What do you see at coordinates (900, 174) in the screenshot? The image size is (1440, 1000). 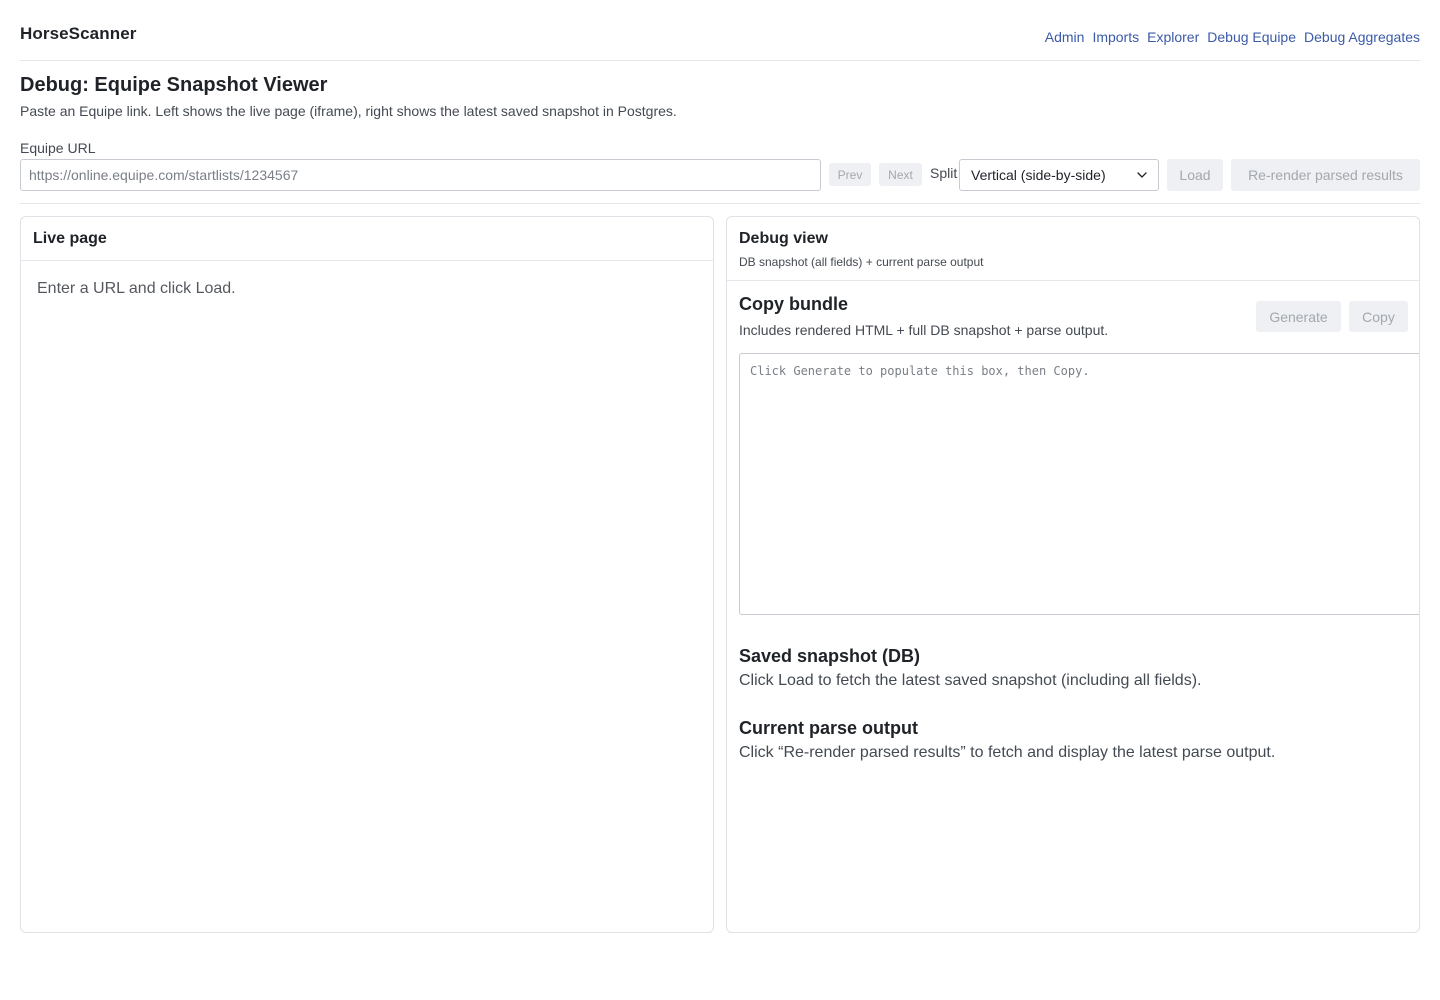 I see `next-button: Next` at bounding box center [900, 174].